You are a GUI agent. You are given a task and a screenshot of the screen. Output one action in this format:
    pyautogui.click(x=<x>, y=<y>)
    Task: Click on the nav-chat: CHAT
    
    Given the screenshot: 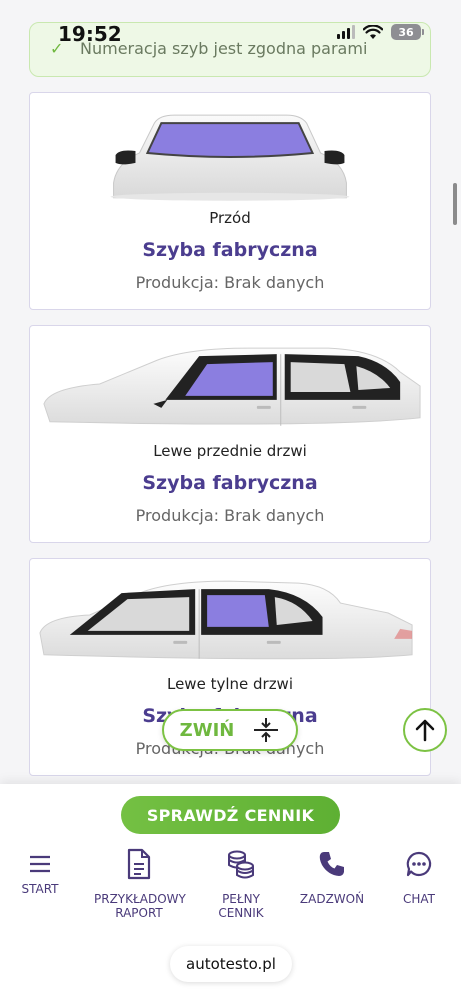 What is the action you would take?
    pyautogui.click(x=417, y=877)
    